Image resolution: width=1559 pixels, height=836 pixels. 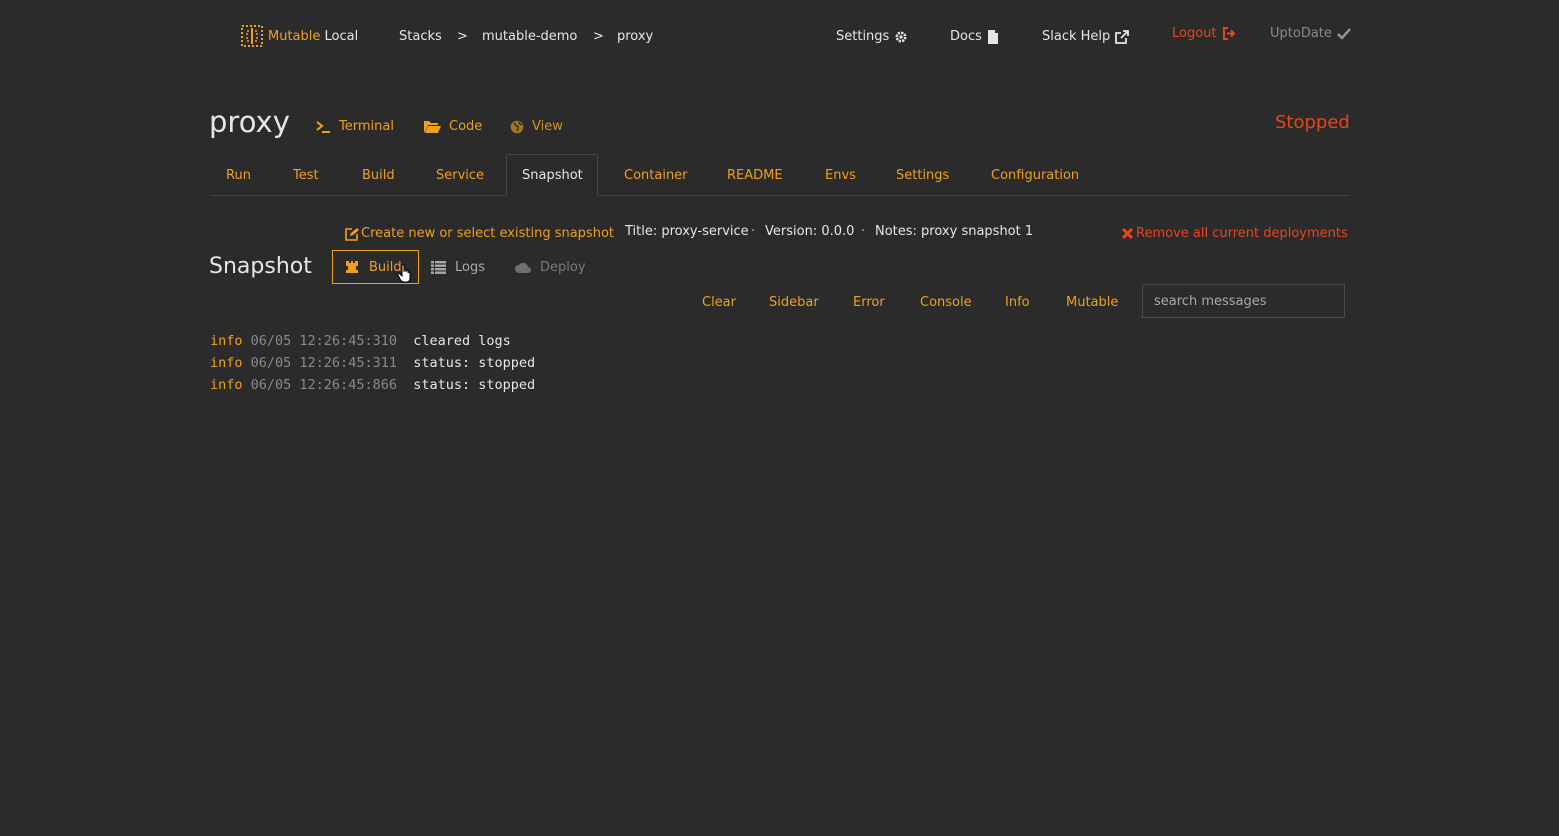 I want to click on filter-mutable: Mutable, so click(x=1092, y=302).